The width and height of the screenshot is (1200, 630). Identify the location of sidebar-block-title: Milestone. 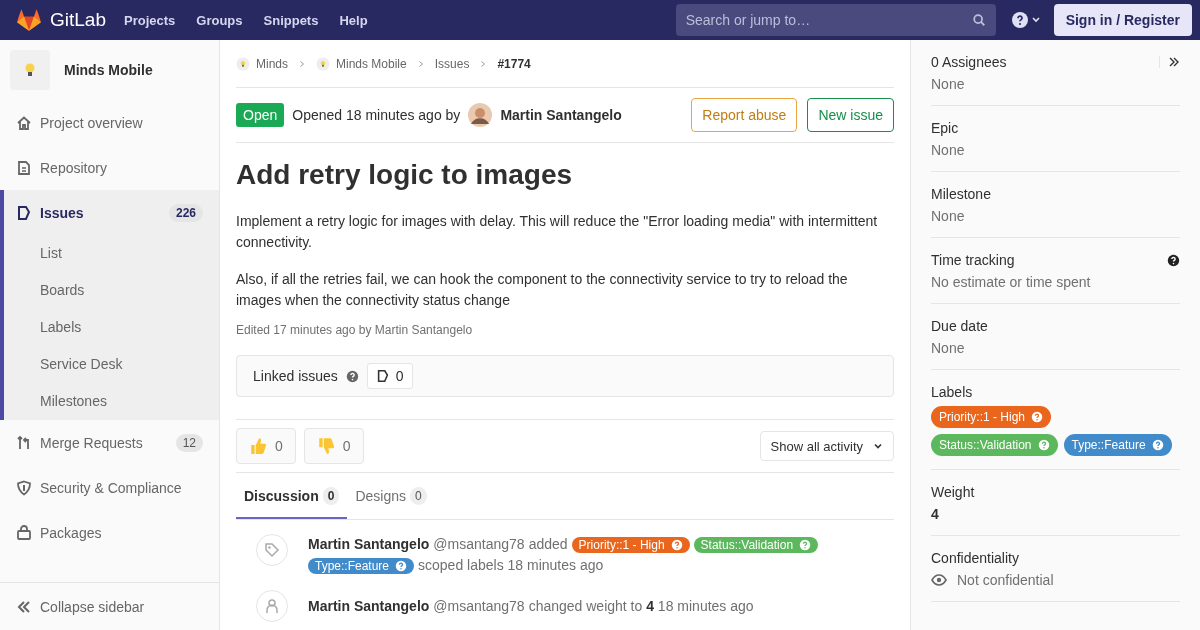
(961, 194).